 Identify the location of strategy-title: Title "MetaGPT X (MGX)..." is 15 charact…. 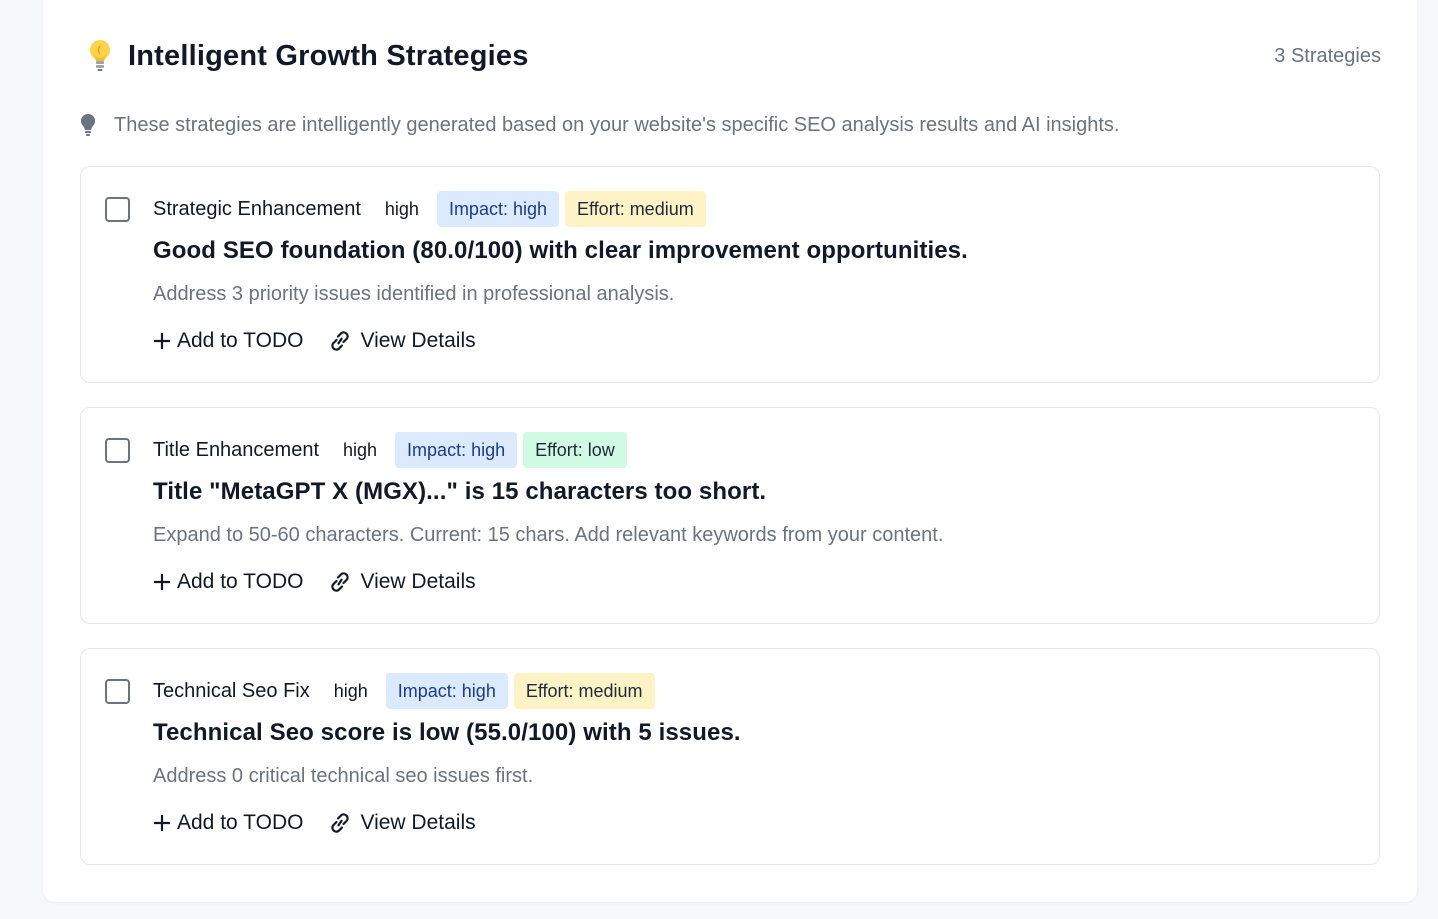
(460, 491).